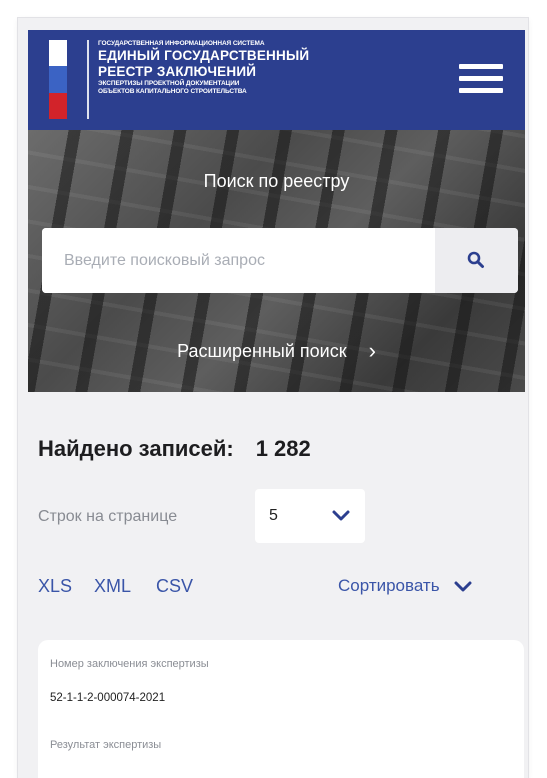 This screenshot has height=778, width=547. What do you see at coordinates (389, 585) in the screenshot?
I see `sort-label: Сортировать` at bounding box center [389, 585].